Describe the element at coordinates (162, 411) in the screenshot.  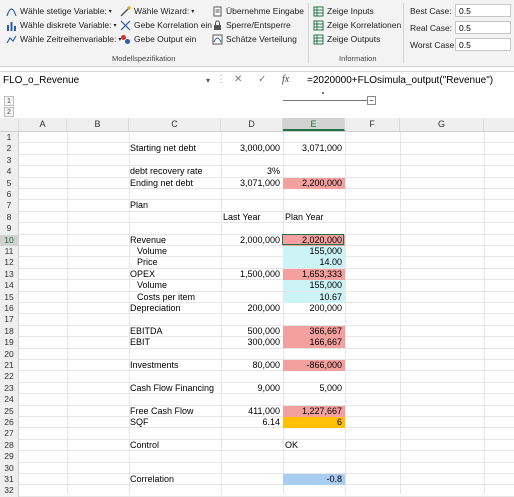
I see `cell-c25: Free Cash Flow` at that location.